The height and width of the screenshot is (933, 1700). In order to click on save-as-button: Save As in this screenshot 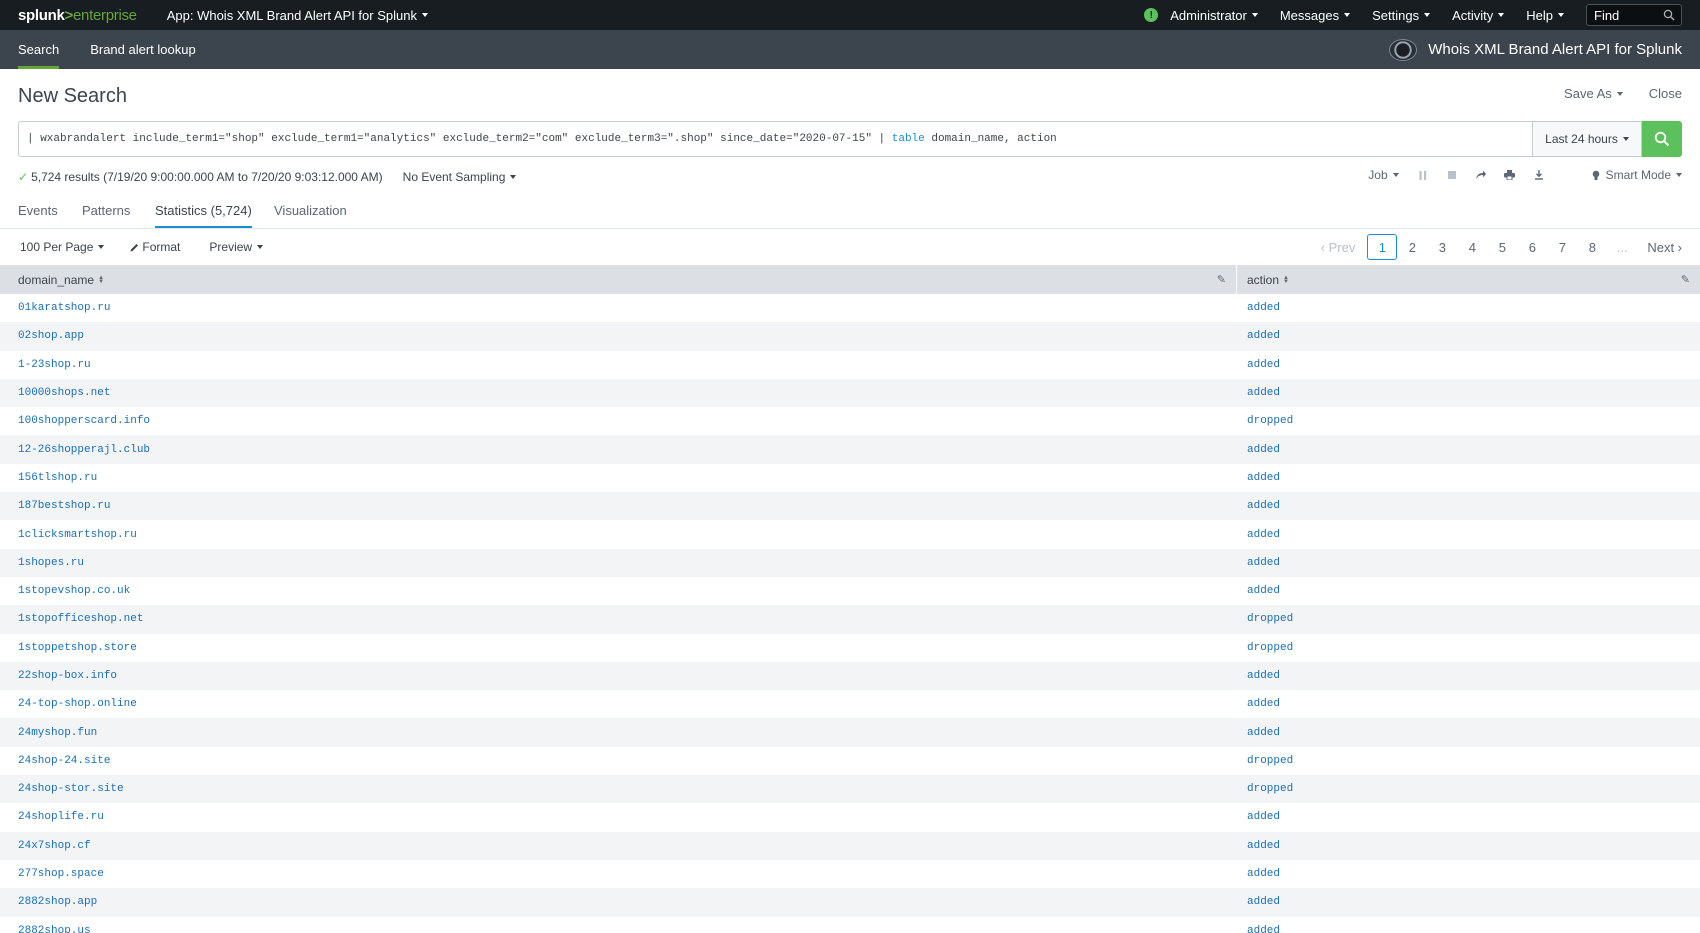, I will do `click(1593, 93)`.